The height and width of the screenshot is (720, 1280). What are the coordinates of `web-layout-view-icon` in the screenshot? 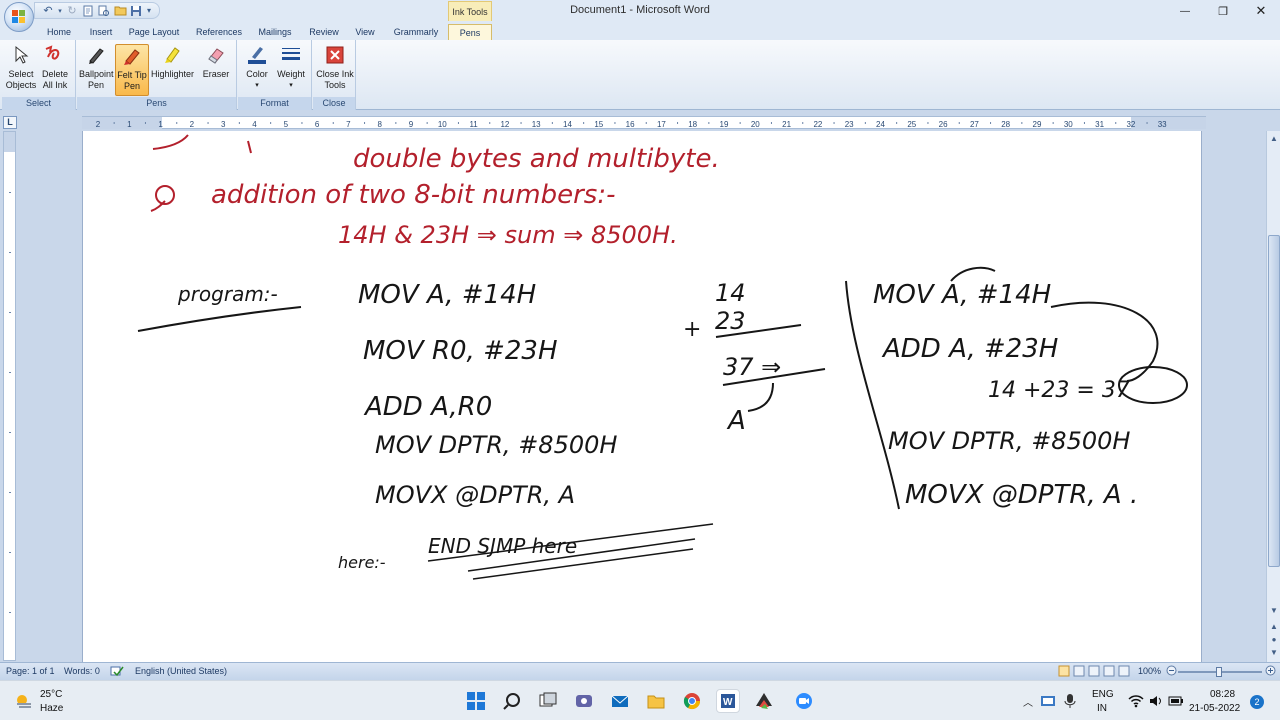 It's located at (1094, 671).